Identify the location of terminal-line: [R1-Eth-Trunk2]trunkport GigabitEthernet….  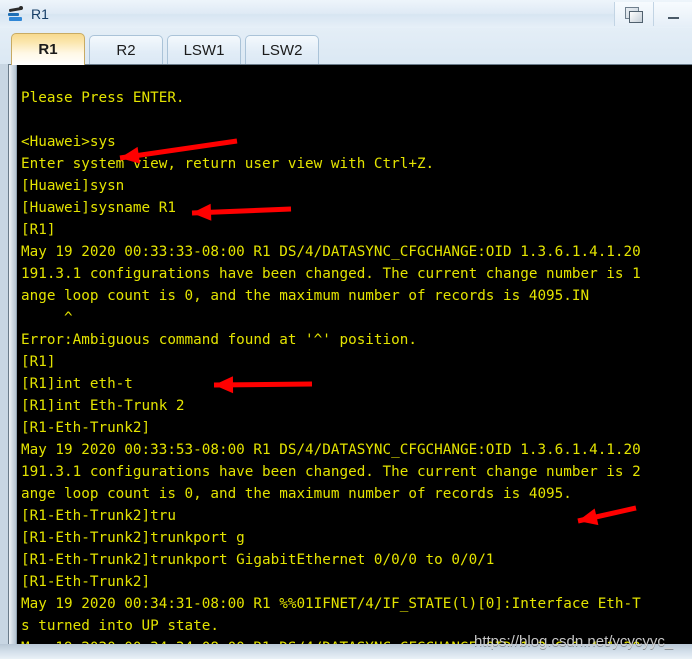
(258, 560).